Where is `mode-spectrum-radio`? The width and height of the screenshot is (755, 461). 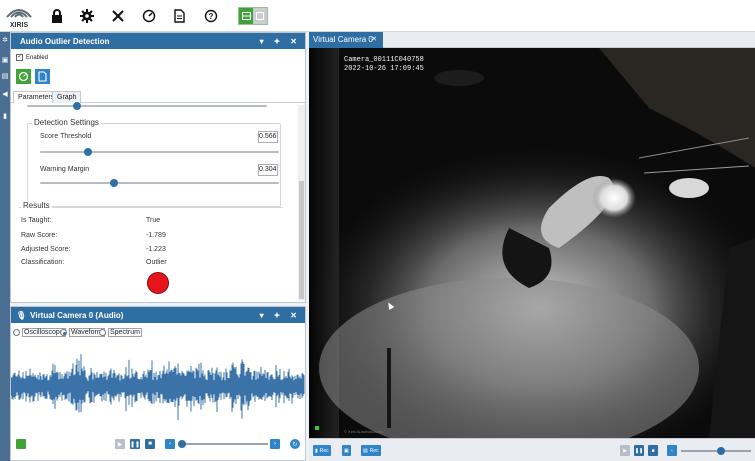 mode-spectrum-radio is located at coordinates (102, 332).